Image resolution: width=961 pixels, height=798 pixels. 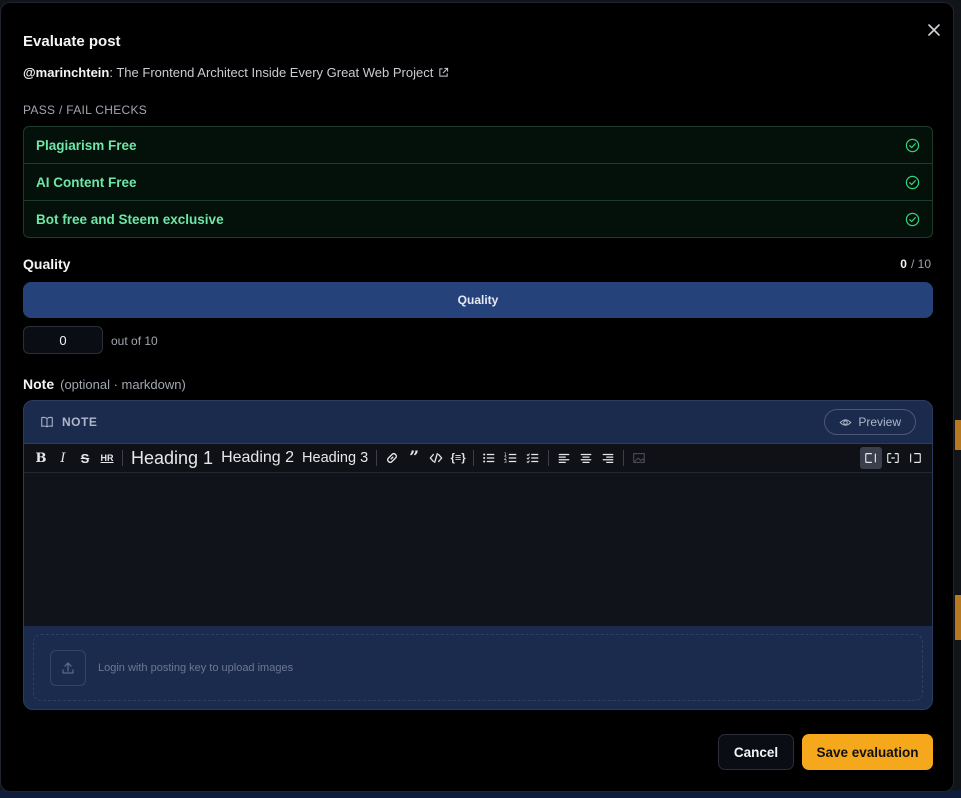 What do you see at coordinates (107, 458) in the screenshot?
I see `horizontal-rule-button: HR` at bounding box center [107, 458].